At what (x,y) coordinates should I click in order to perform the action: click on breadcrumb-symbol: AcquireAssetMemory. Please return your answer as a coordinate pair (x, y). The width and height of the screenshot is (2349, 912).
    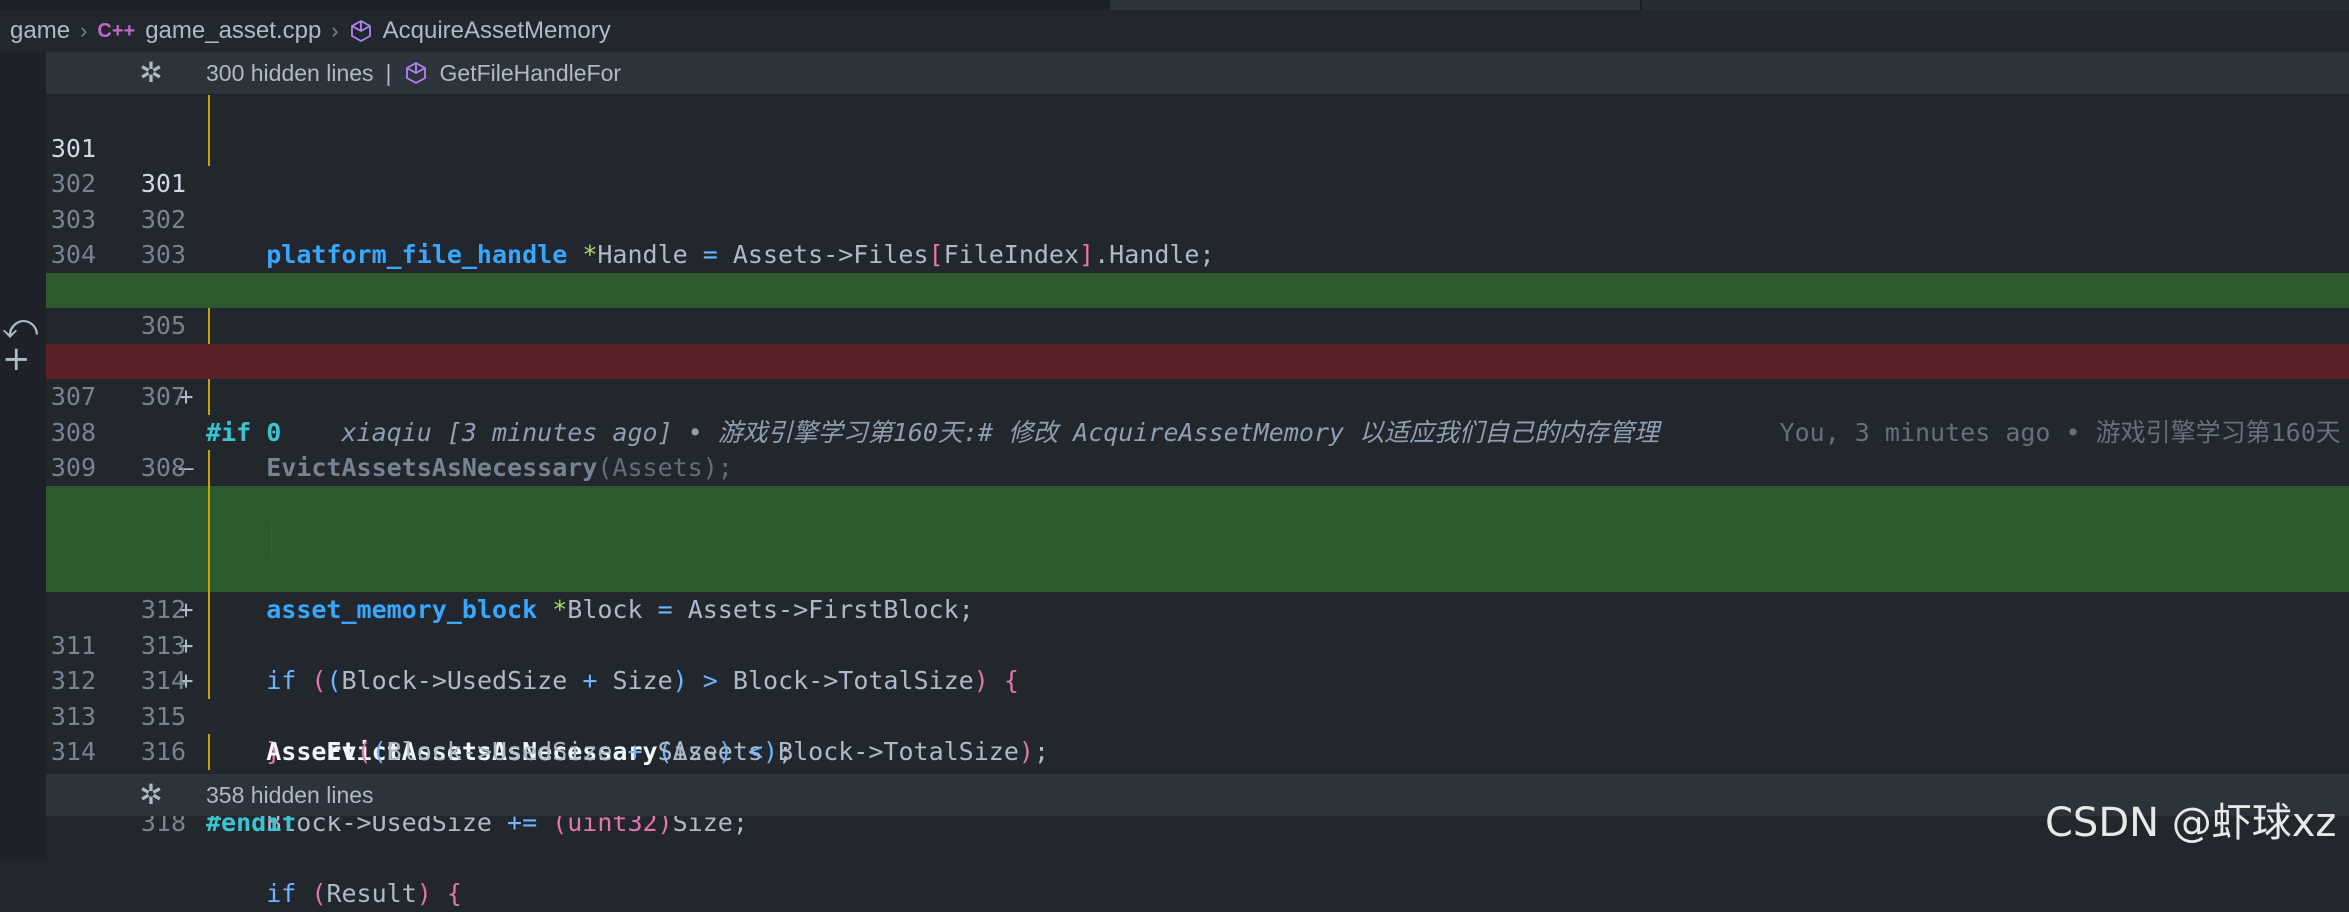
    Looking at the image, I should click on (497, 31).